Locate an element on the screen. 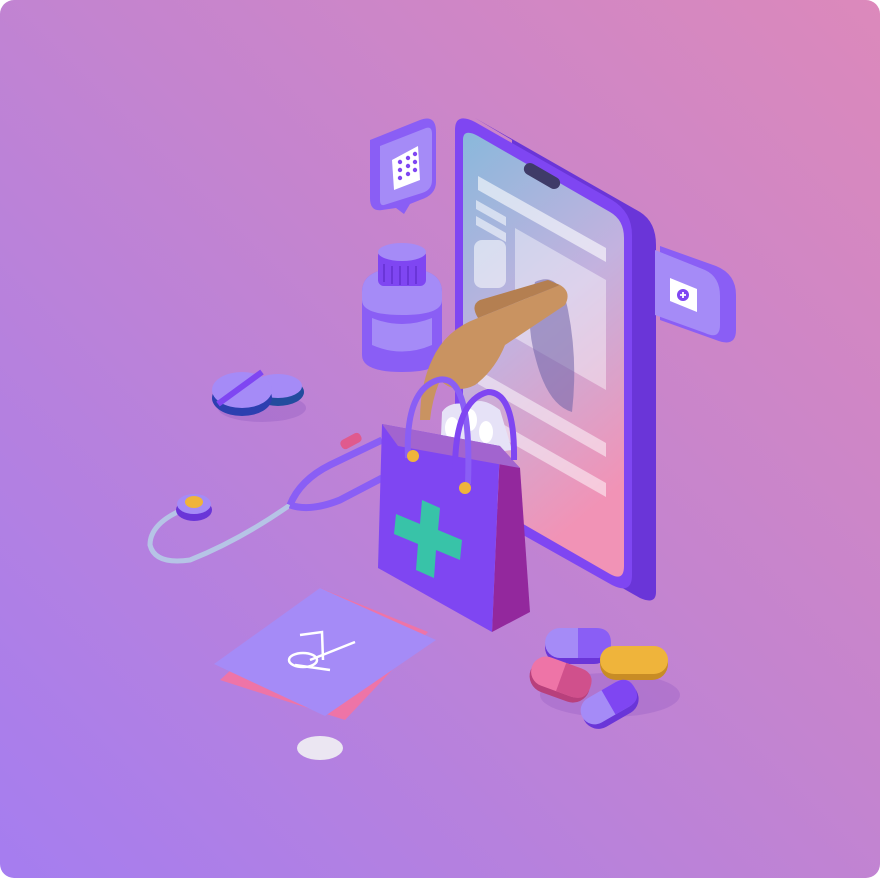  first-aid-tab-icon is located at coordinates (695, 294).